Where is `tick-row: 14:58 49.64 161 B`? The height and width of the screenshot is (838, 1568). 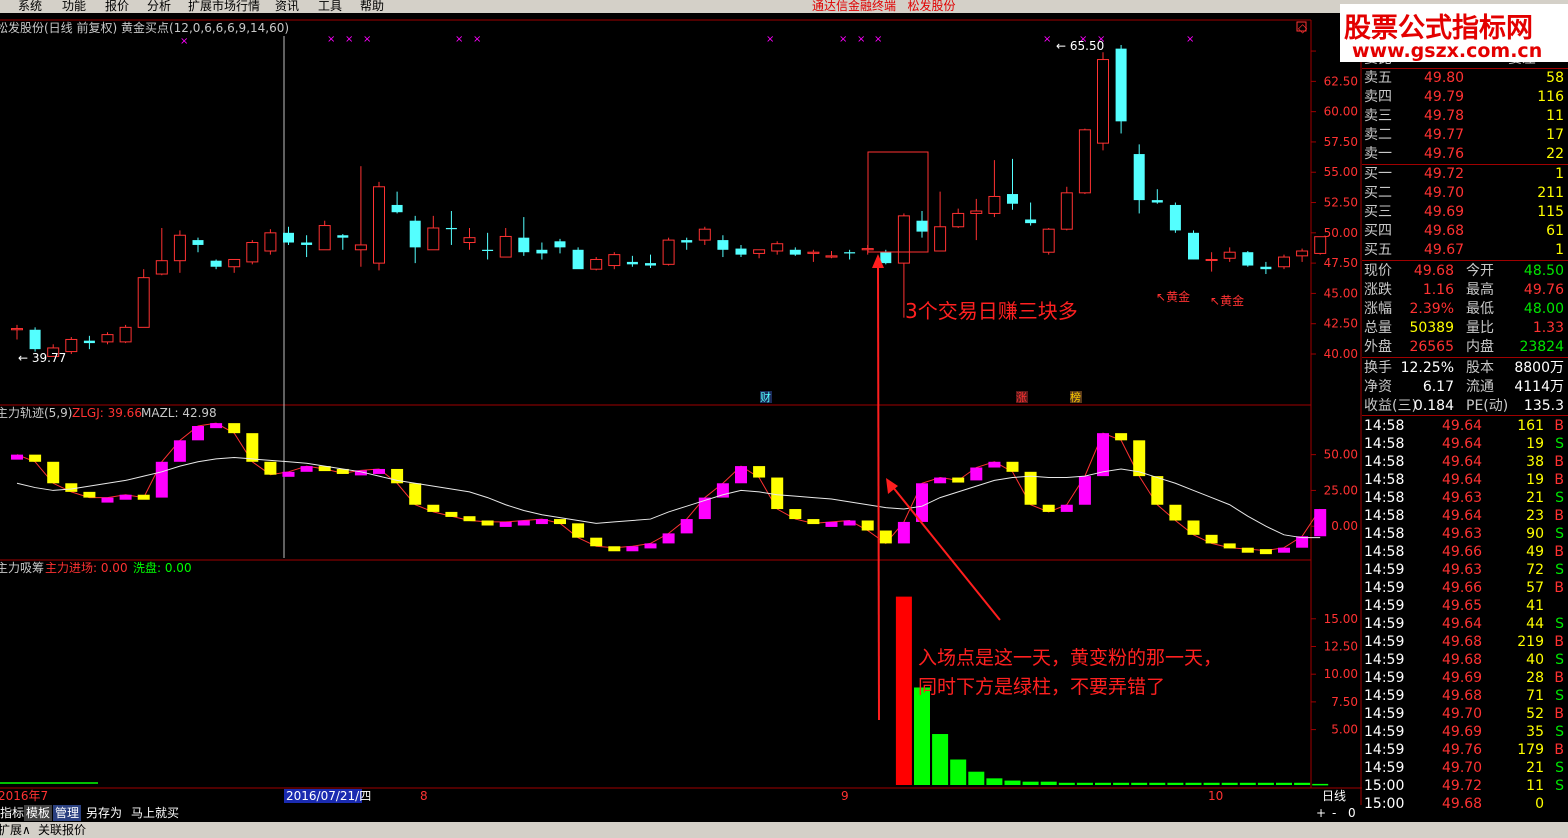
tick-row: 14:58 49.64 161 B is located at coordinates (1465, 426).